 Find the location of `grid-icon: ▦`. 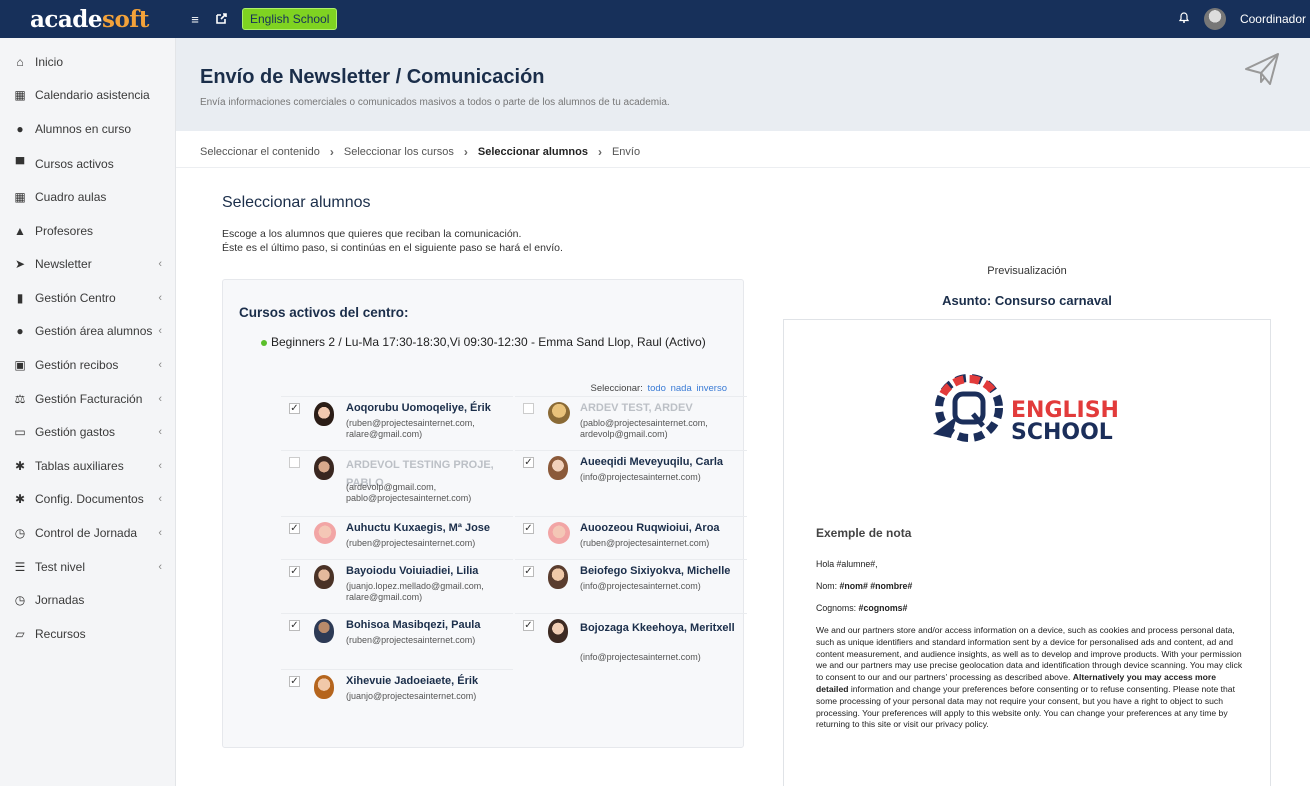

grid-icon: ▦ is located at coordinates (20, 197).